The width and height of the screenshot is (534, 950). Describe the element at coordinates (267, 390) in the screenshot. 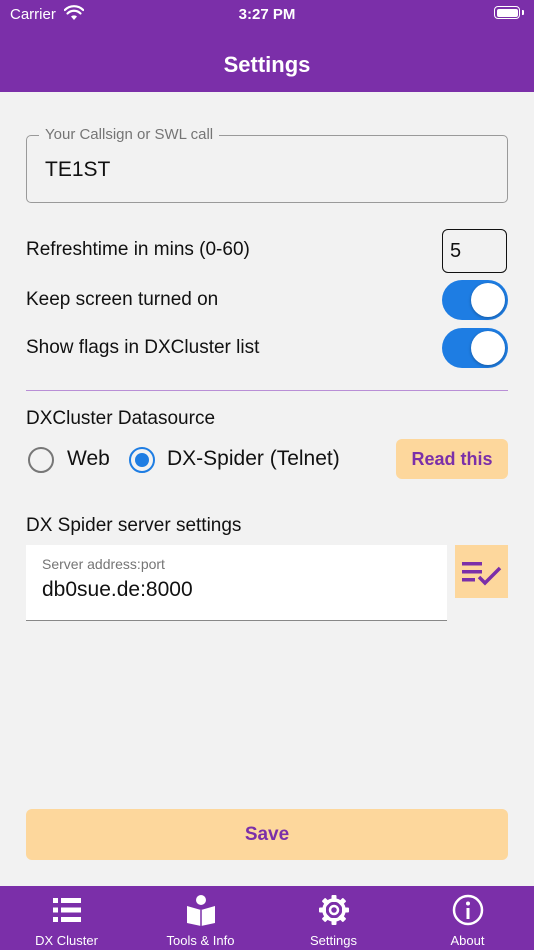

I see `section-divider` at that location.